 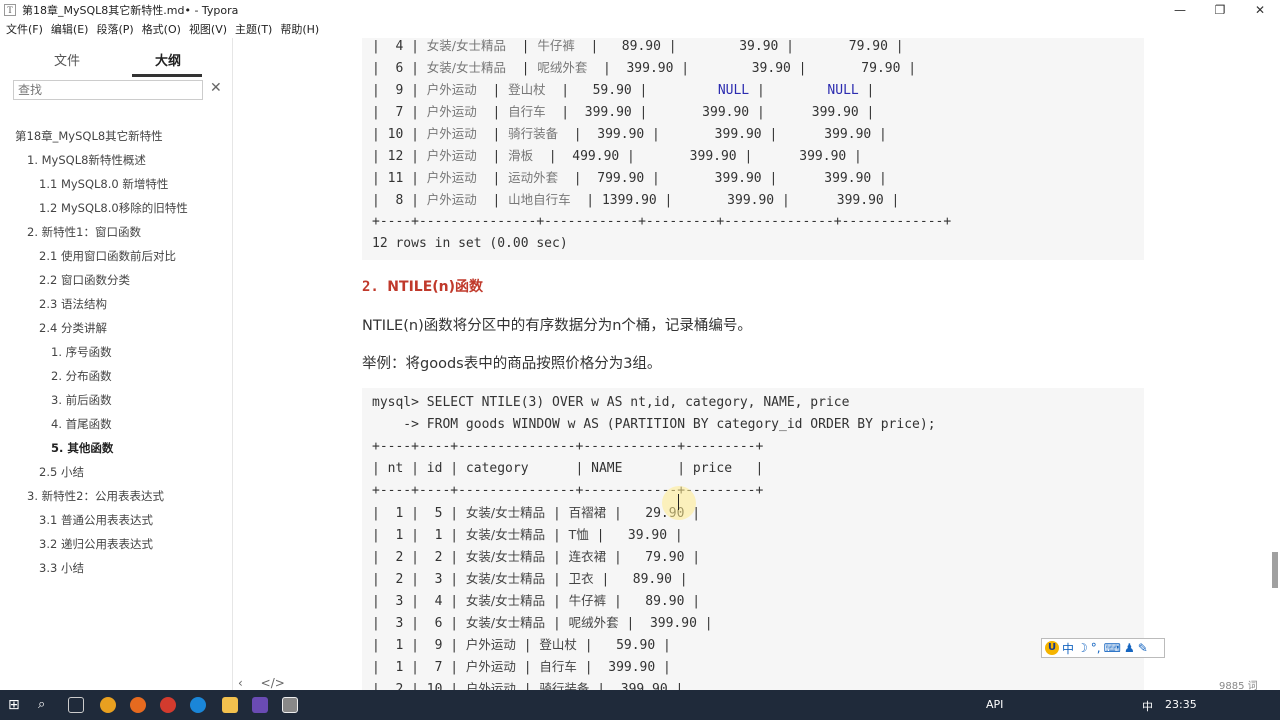 What do you see at coordinates (260, 705) in the screenshot?
I see `editor-app-icon` at bounding box center [260, 705].